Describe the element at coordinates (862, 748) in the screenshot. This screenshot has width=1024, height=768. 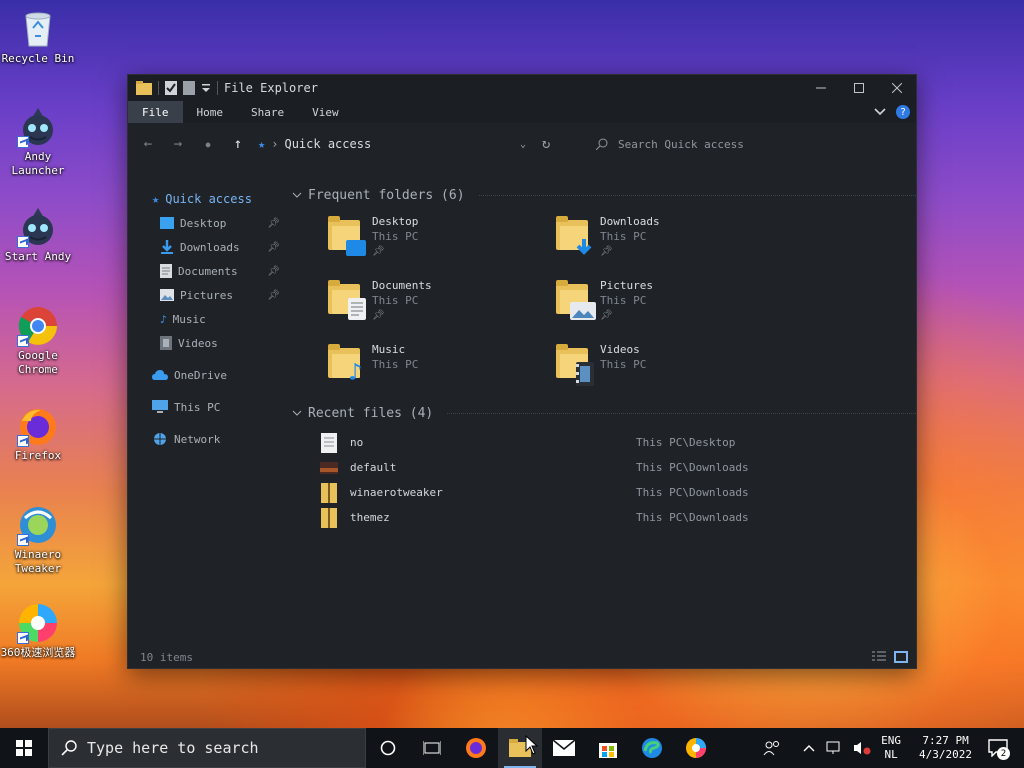
I see `volume-muted-icon` at that location.